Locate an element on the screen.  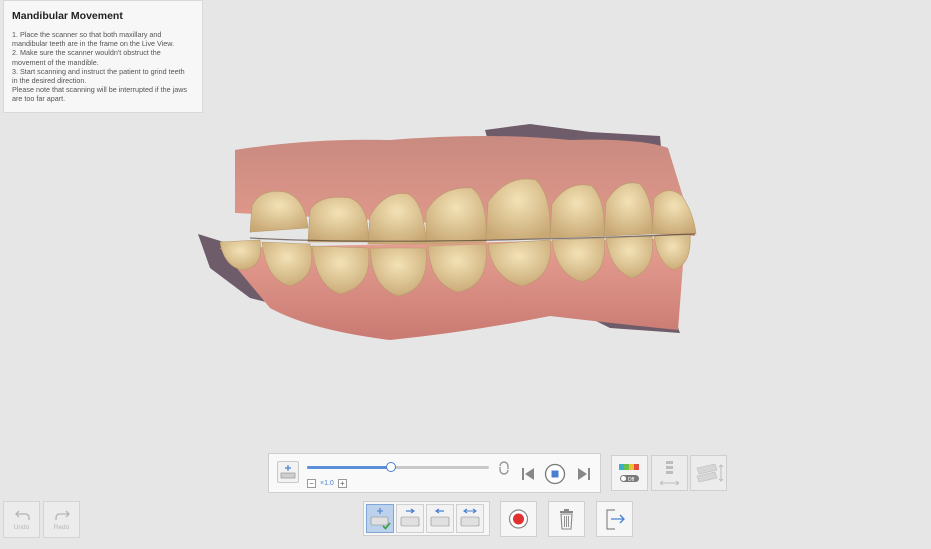
speed-increase-button: + is located at coordinates (342, 483).